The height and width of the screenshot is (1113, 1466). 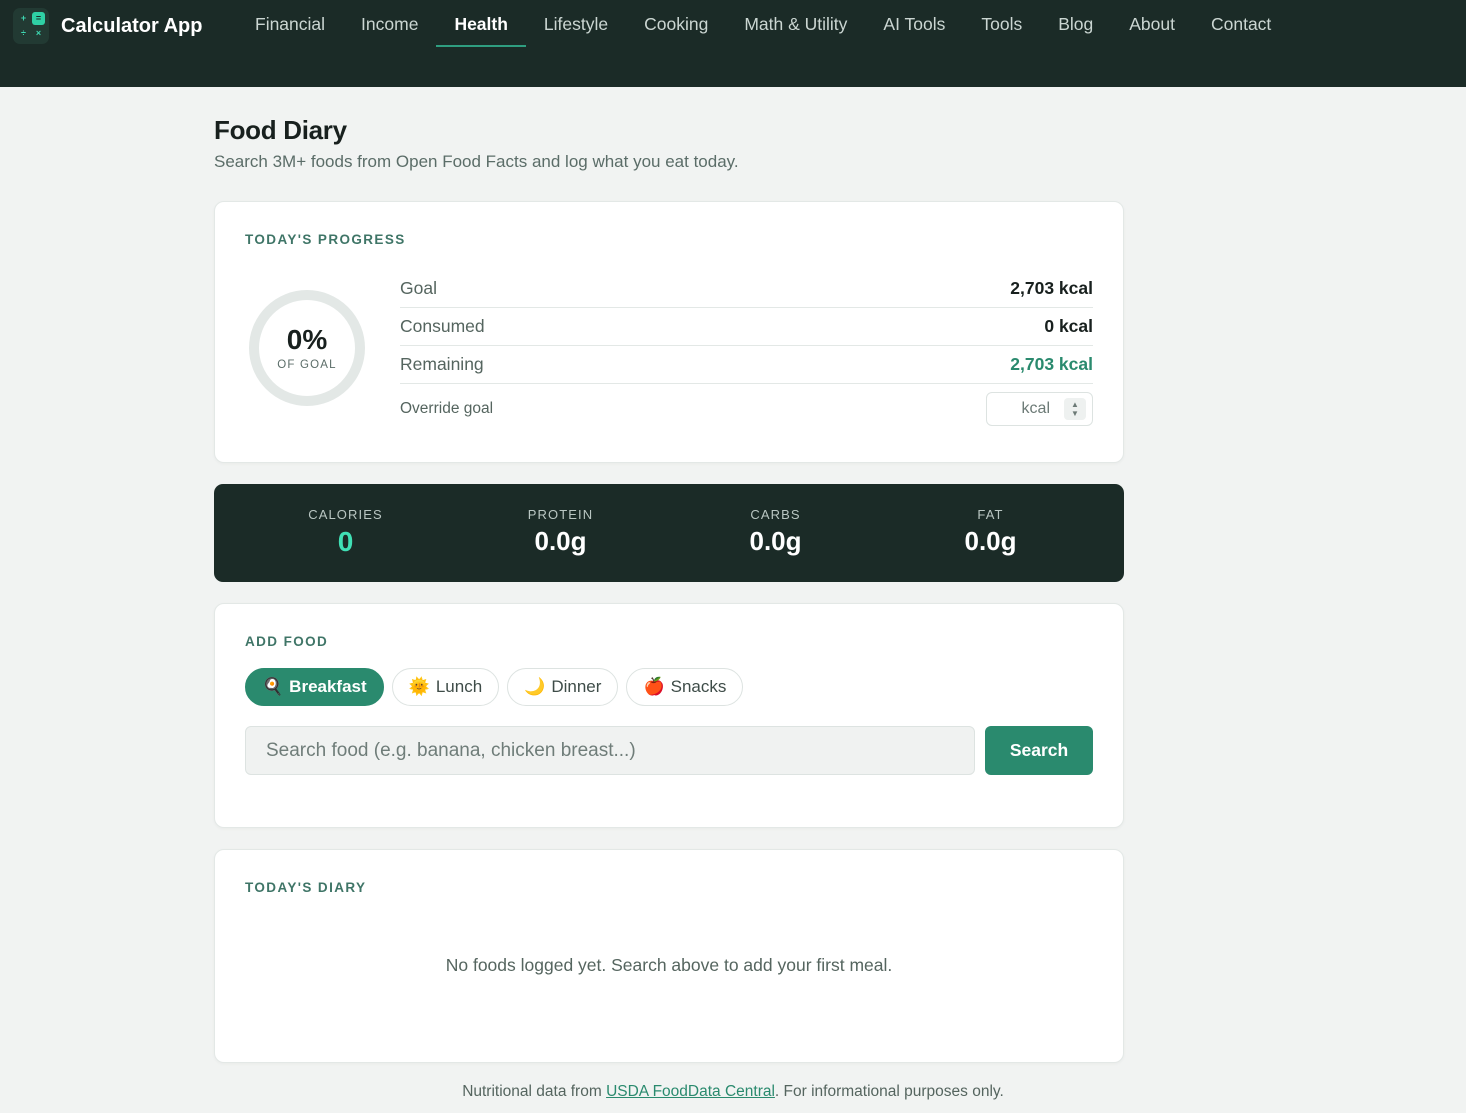 I want to click on sun-icon: 🌞, so click(x=419, y=686).